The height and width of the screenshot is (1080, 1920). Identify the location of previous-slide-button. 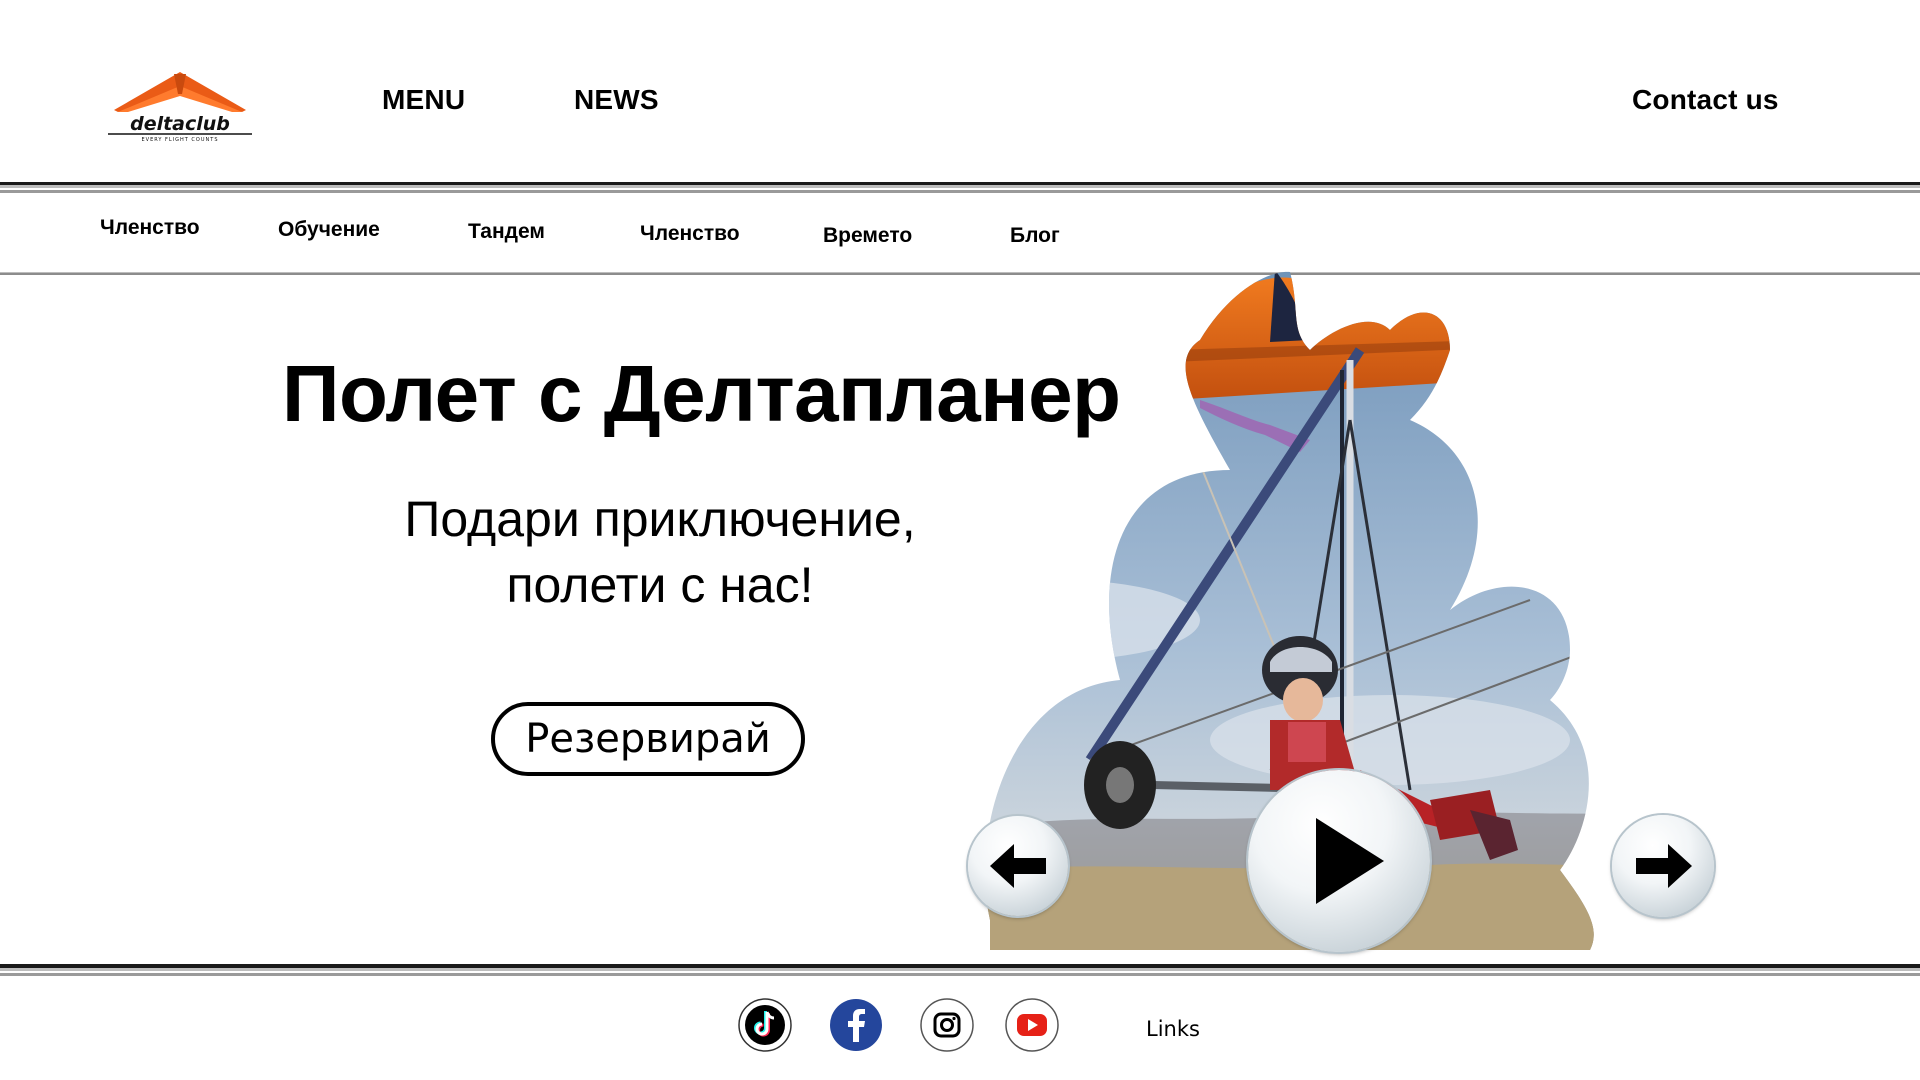
(1018, 866).